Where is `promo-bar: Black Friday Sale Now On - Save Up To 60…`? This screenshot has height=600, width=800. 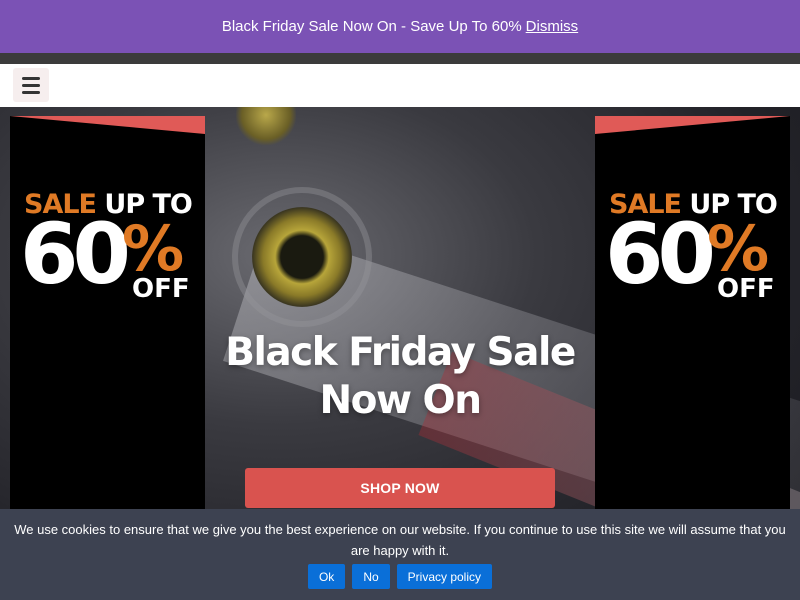 promo-bar: Black Friday Sale Now On - Save Up To 60… is located at coordinates (400, 26).